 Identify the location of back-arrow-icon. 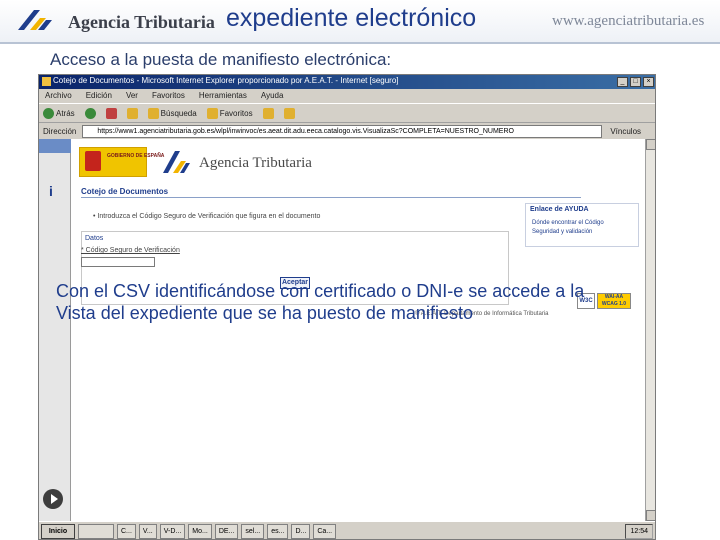
(48, 113).